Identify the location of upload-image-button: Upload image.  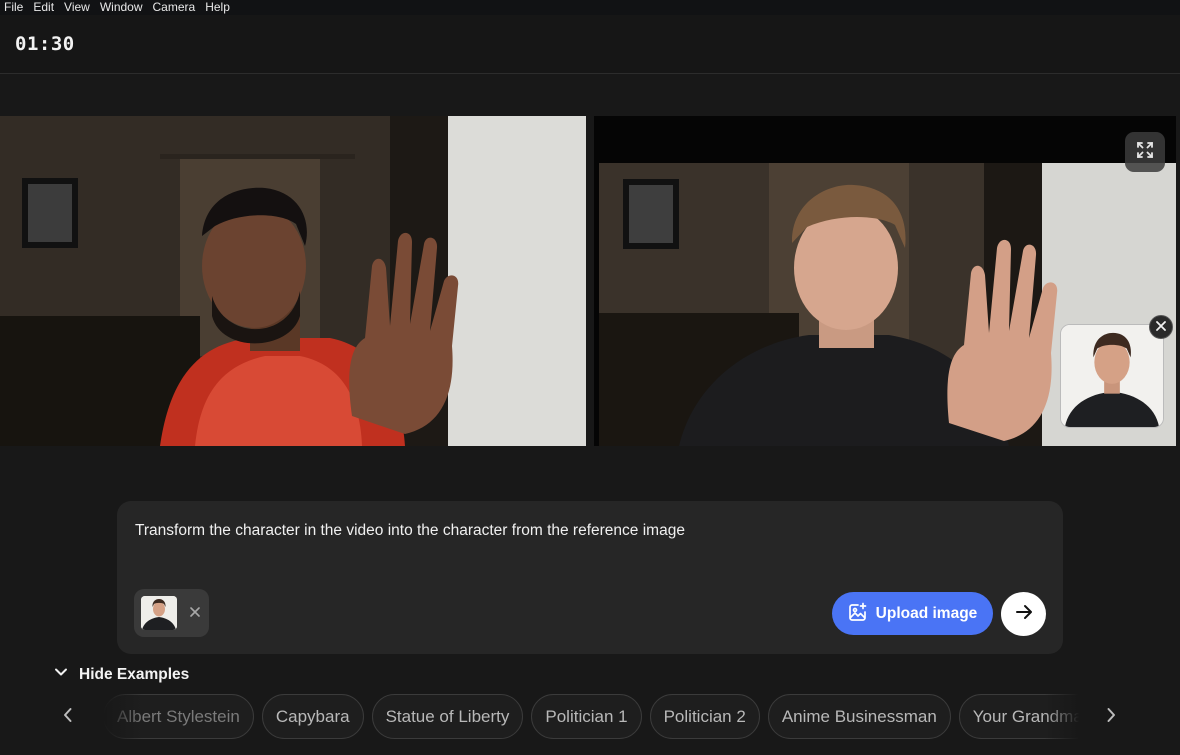
(912, 613).